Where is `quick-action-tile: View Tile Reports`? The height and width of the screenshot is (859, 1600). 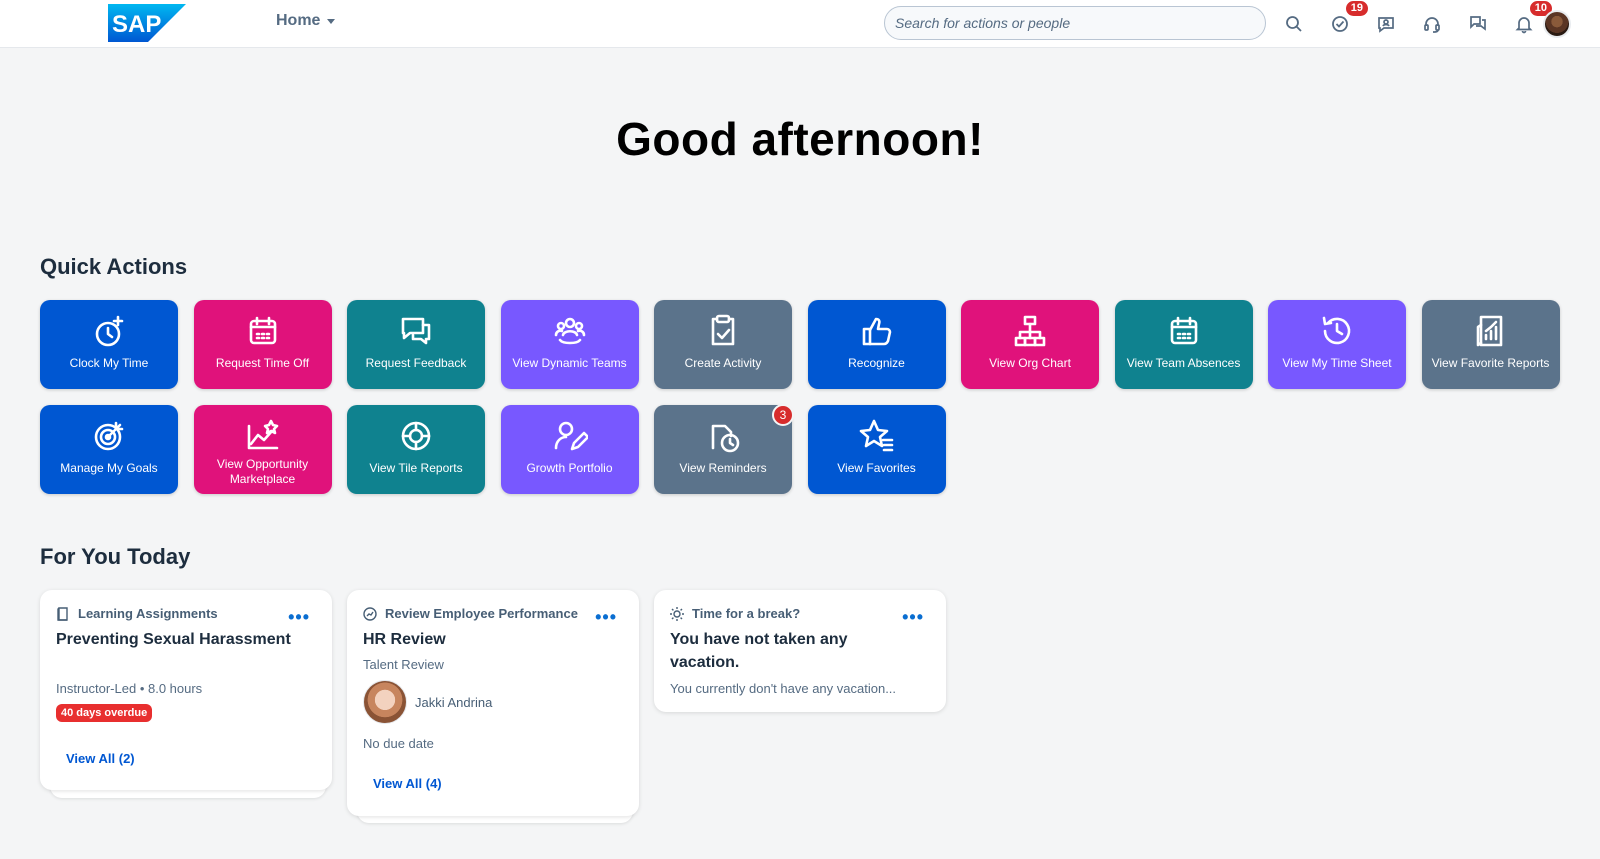
quick-action-tile: View Tile Reports is located at coordinates (416, 449).